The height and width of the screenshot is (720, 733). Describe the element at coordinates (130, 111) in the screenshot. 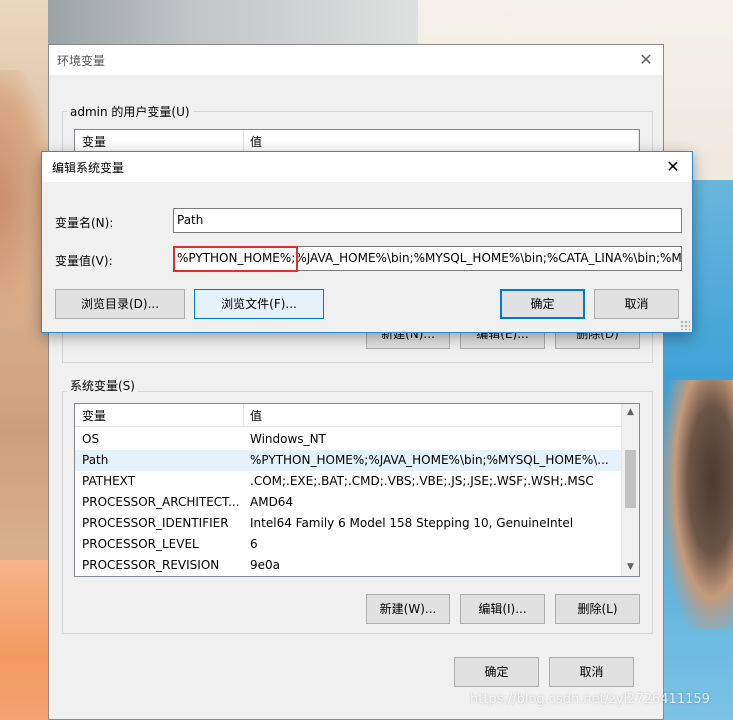

I see `user-variables-label: admin 的用户变量(U)` at that location.